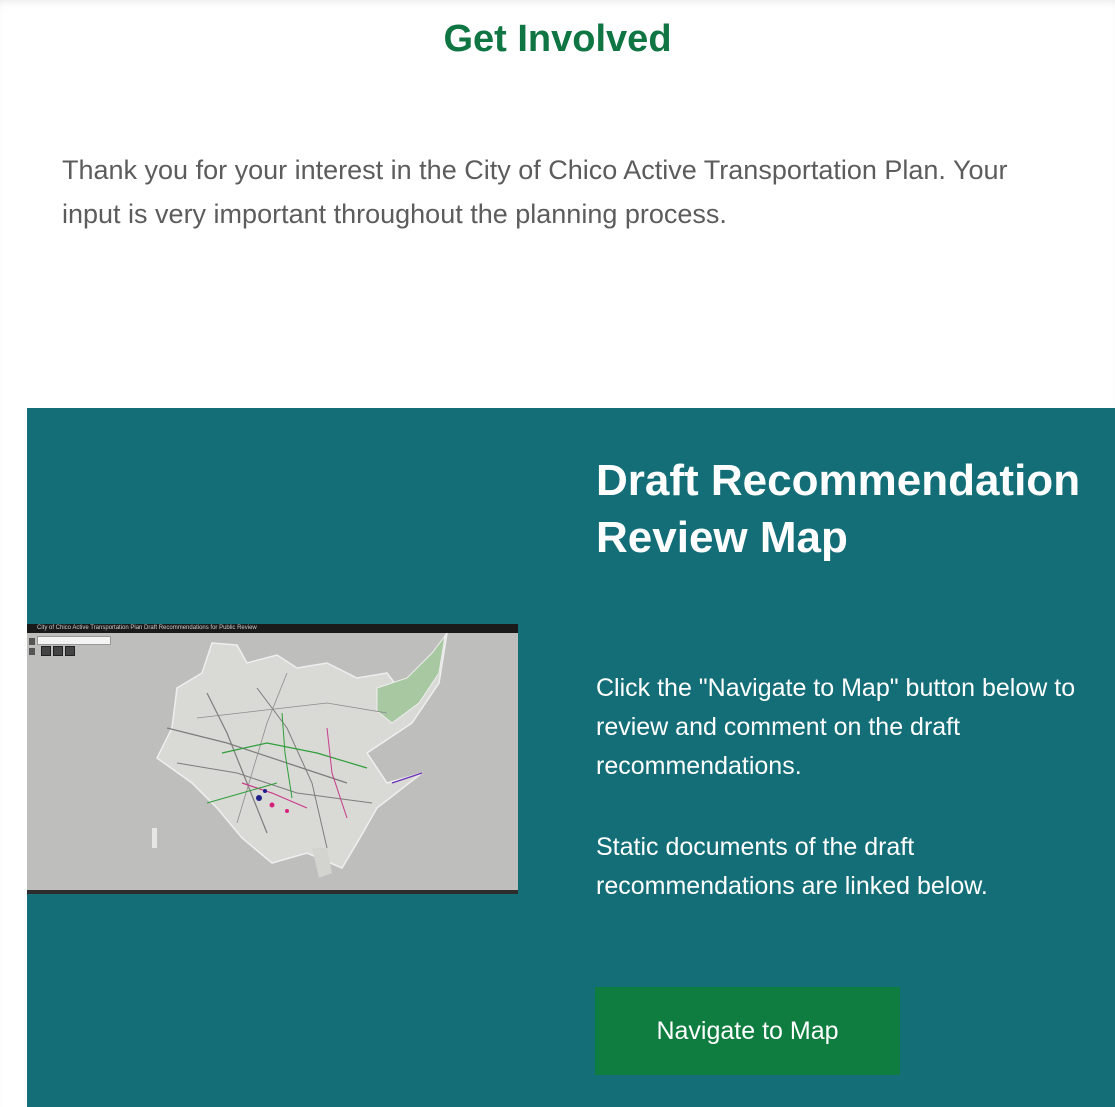  Describe the element at coordinates (557, 39) in the screenshot. I see `page-title: Get Involved` at that location.